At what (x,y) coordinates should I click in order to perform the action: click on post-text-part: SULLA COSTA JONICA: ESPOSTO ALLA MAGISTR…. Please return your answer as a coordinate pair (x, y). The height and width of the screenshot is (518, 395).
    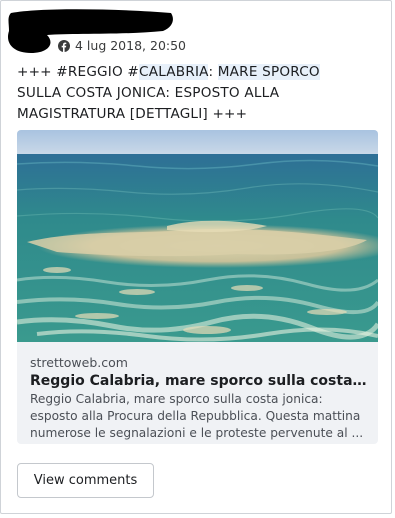
    Looking at the image, I should click on (148, 103).